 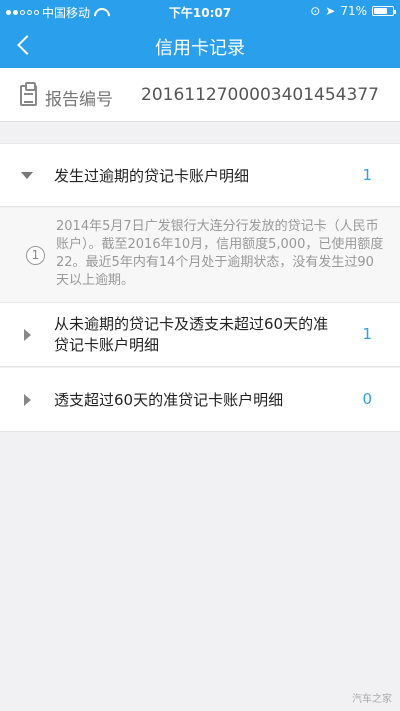 I want to click on battery-icon, so click(x=384, y=11).